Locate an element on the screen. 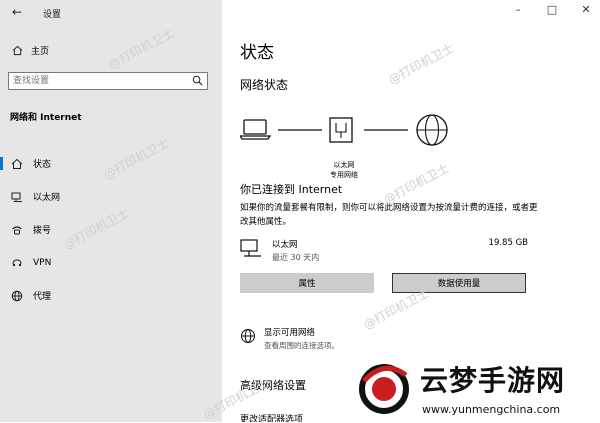  window-title: 设置 is located at coordinates (52, 15).